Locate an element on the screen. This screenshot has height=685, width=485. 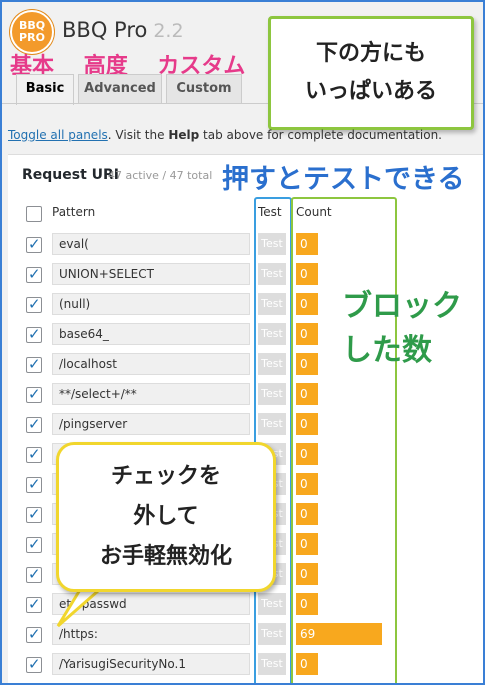
help-text-rest: tab above for complete documentation. is located at coordinates (320, 135).